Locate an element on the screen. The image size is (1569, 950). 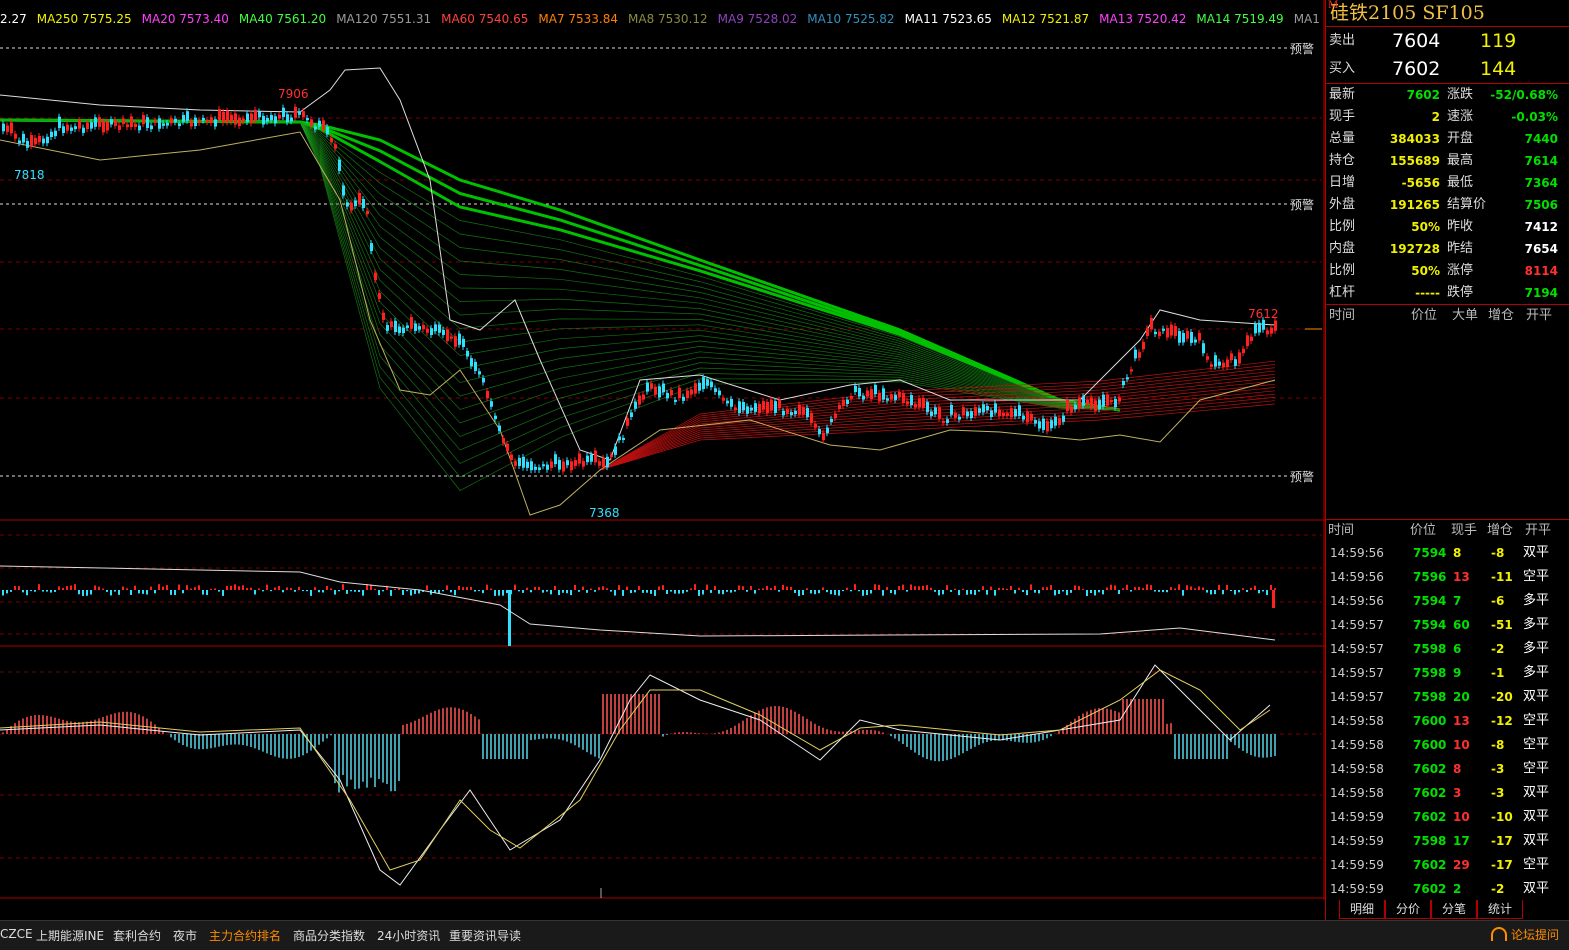
nav-item-6: 24小时资讯 is located at coordinates (408, 935).